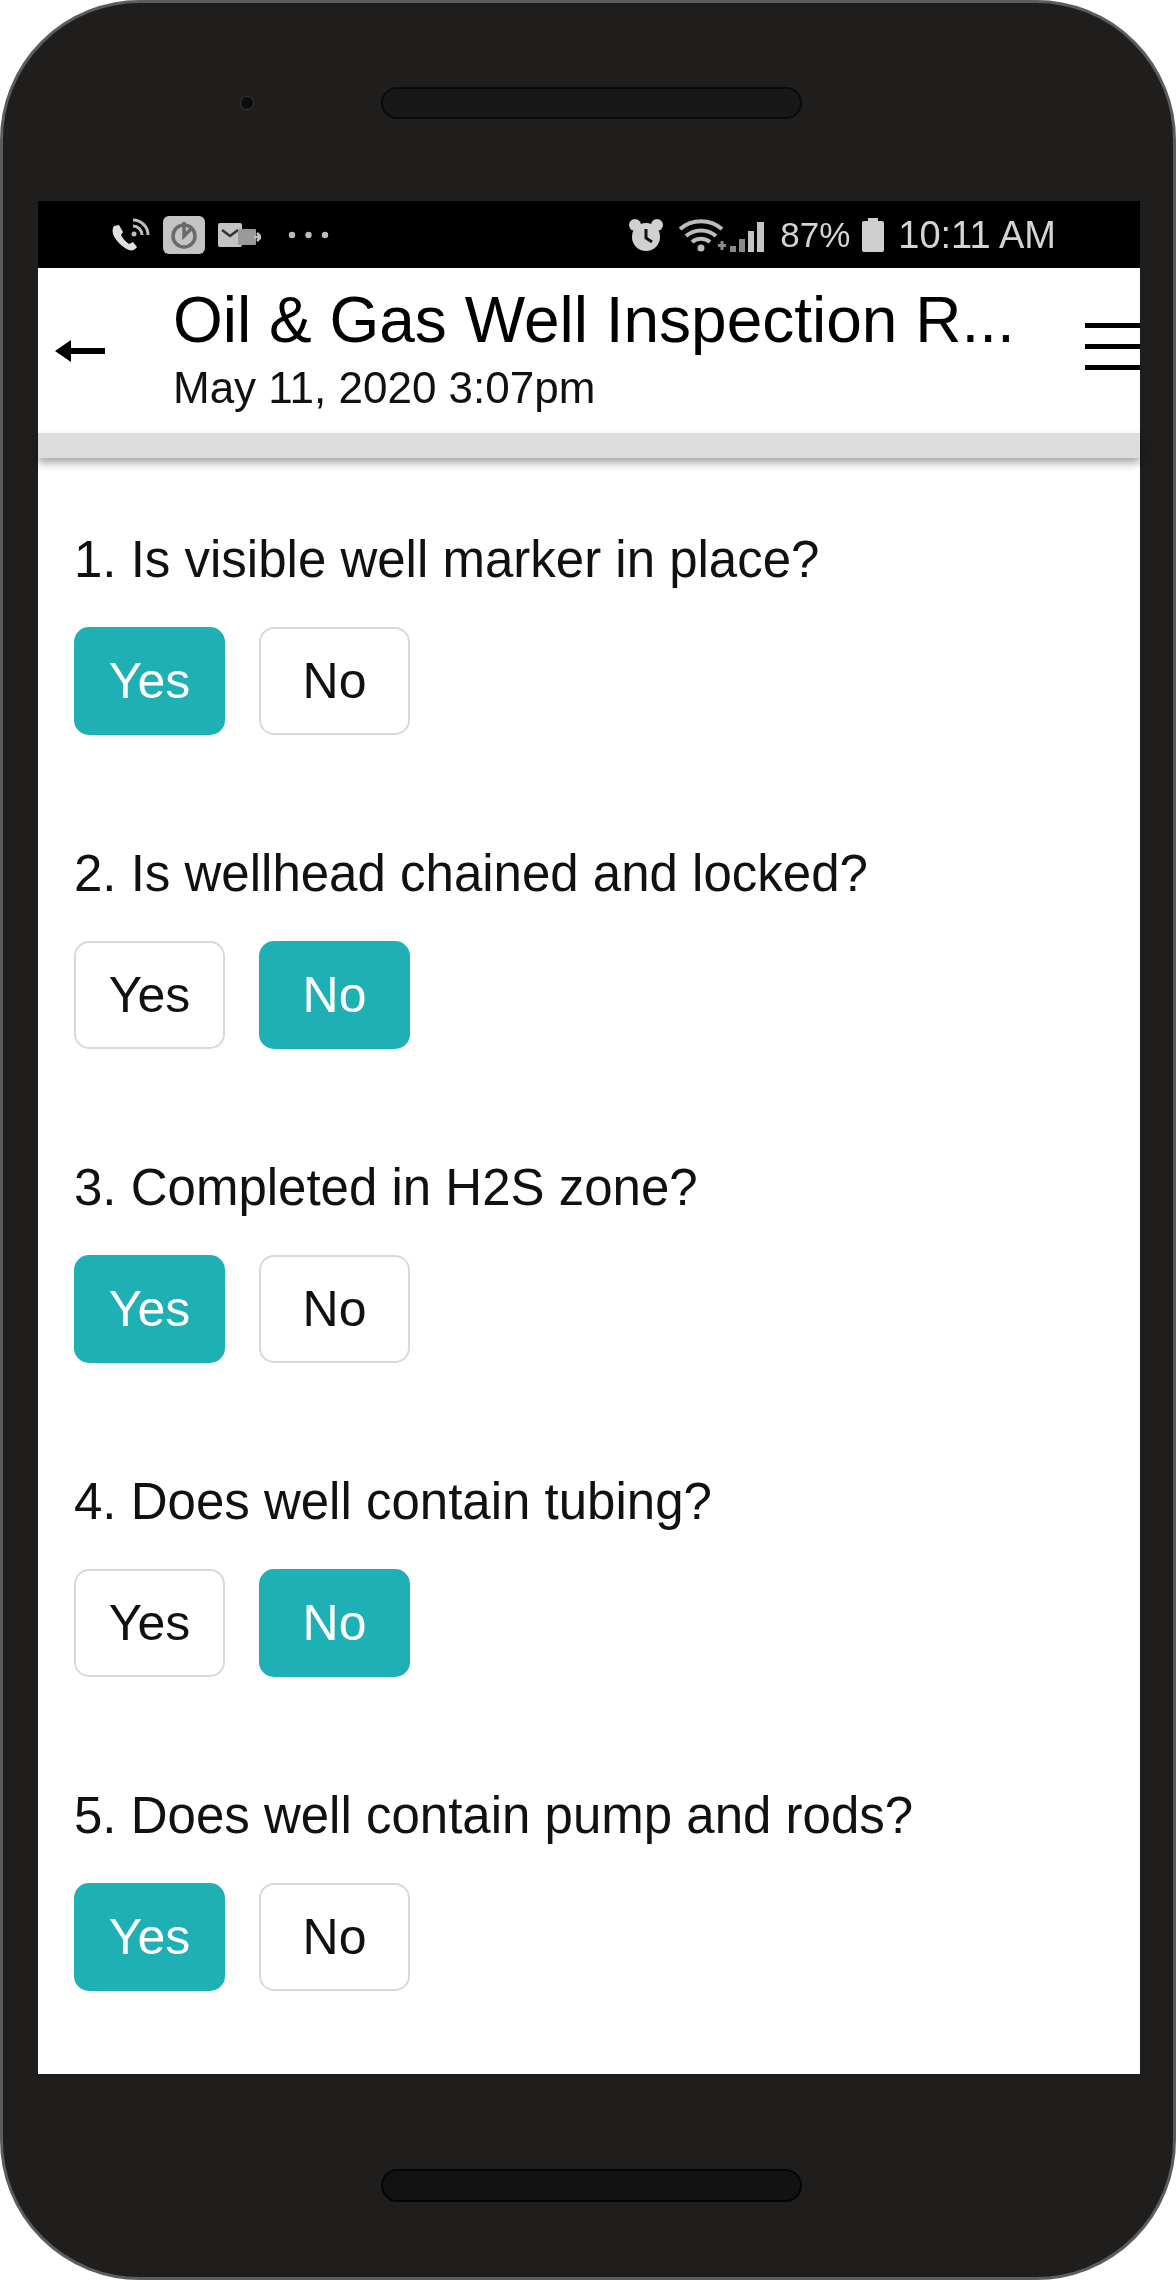 The image size is (1176, 2280). What do you see at coordinates (386, 1188) in the screenshot?
I see `question-text: 3. Completed in H2S zone?` at bounding box center [386, 1188].